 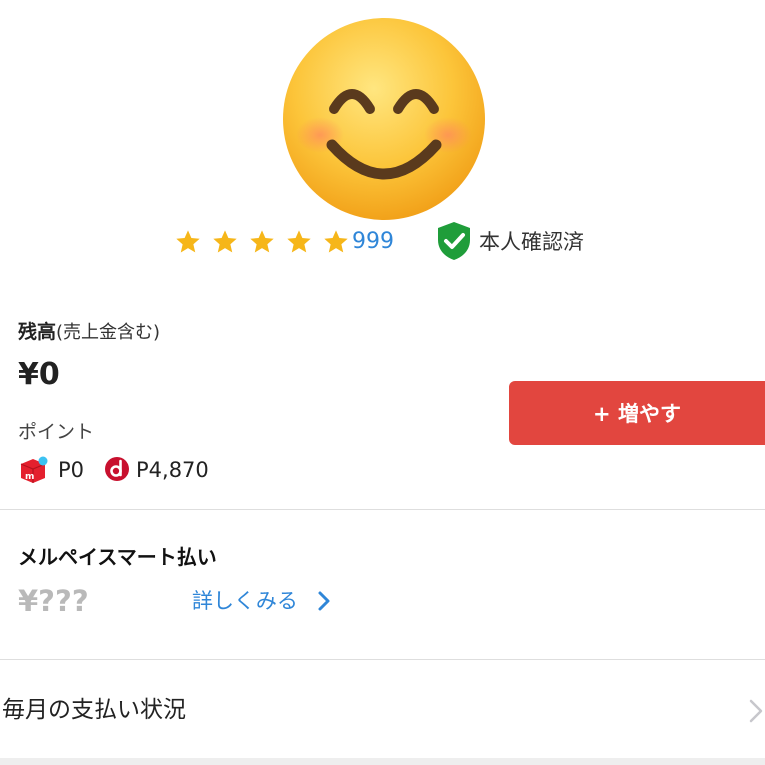 I want to click on balance-title: 残高(売上金含む), so click(x=89, y=332).